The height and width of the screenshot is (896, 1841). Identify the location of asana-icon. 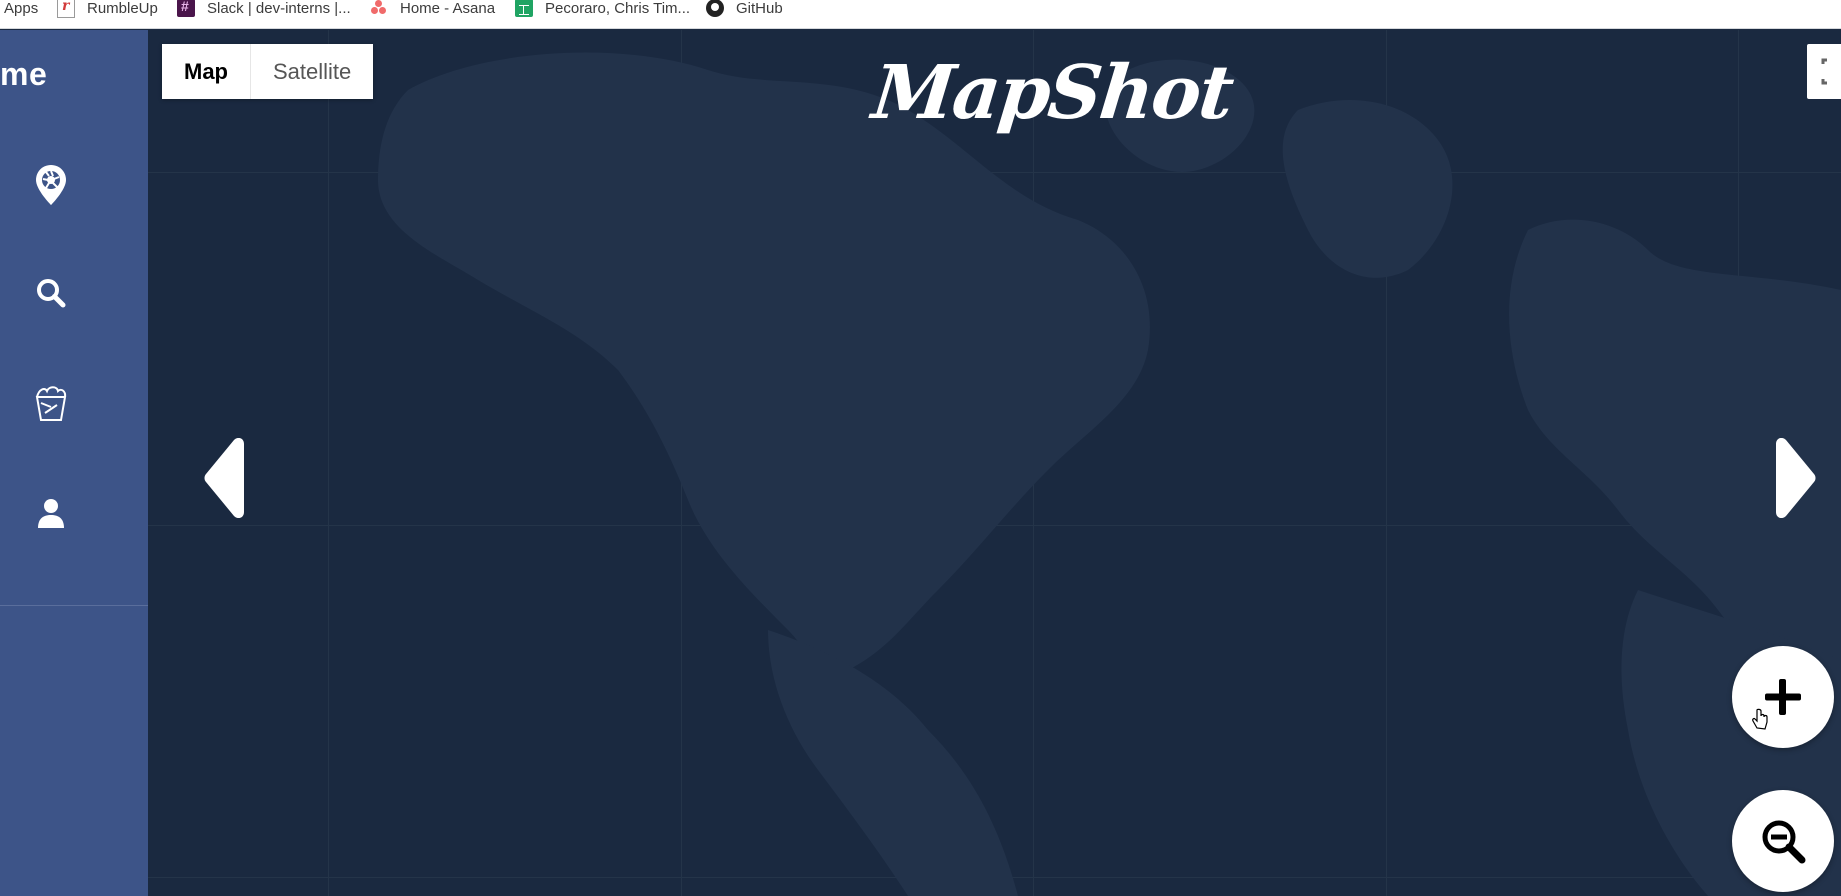
(379, 8).